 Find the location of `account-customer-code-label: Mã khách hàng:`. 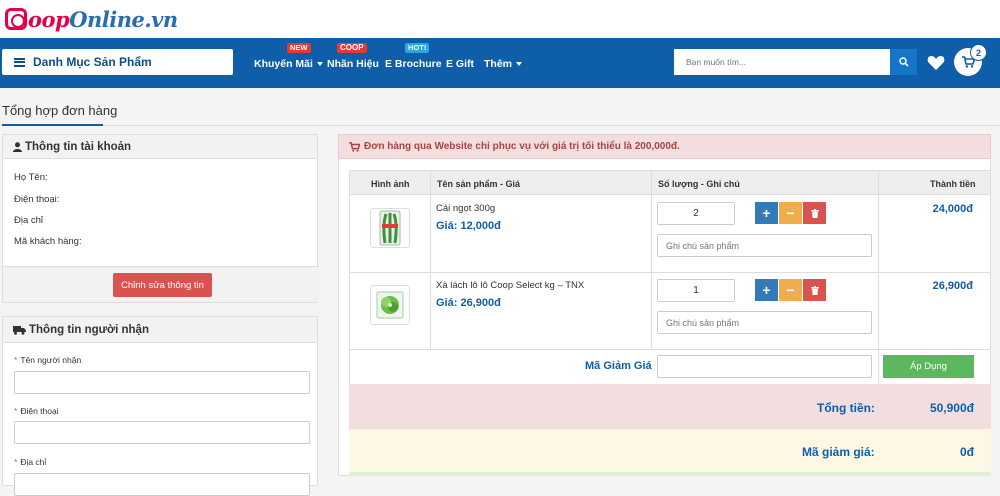

account-customer-code-label: Mã khách hàng: is located at coordinates (48, 241).